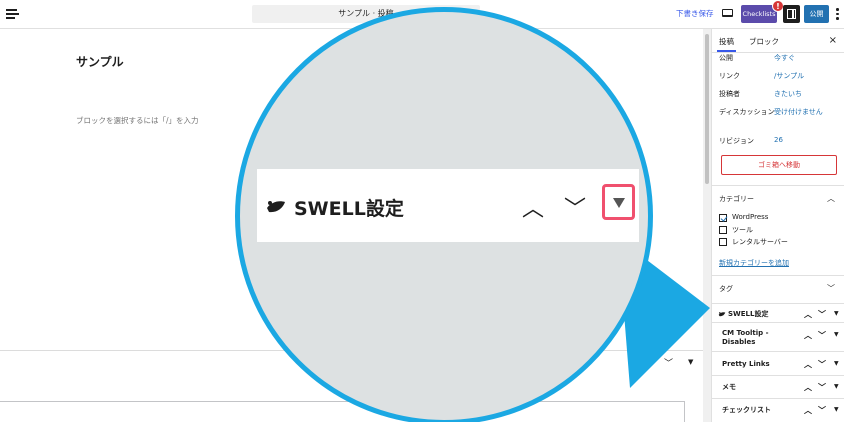 The image size is (844, 422). Describe the element at coordinates (100, 61) in the screenshot. I see `post-title: サンプル` at that location.